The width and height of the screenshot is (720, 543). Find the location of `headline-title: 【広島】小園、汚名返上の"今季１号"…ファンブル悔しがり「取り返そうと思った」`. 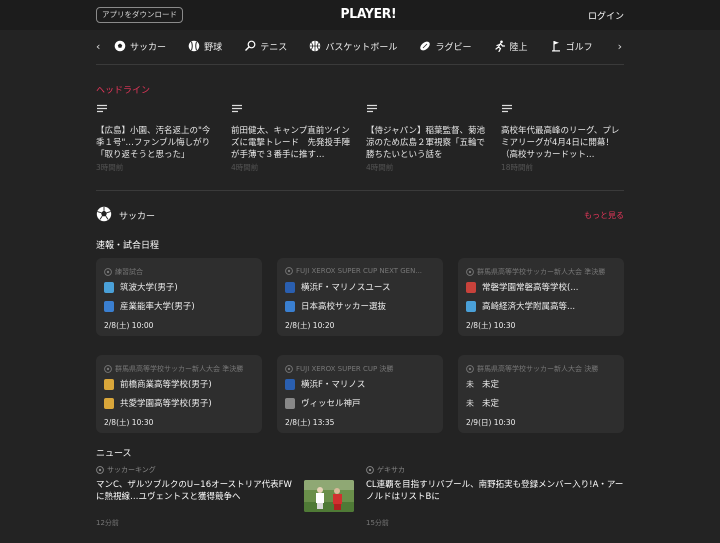

headline-title: 【広島】小園、汚名返上の"今季１号"…ファンブル悔しがり「取り返そうと思った」 is located at coordinates (153, 143).